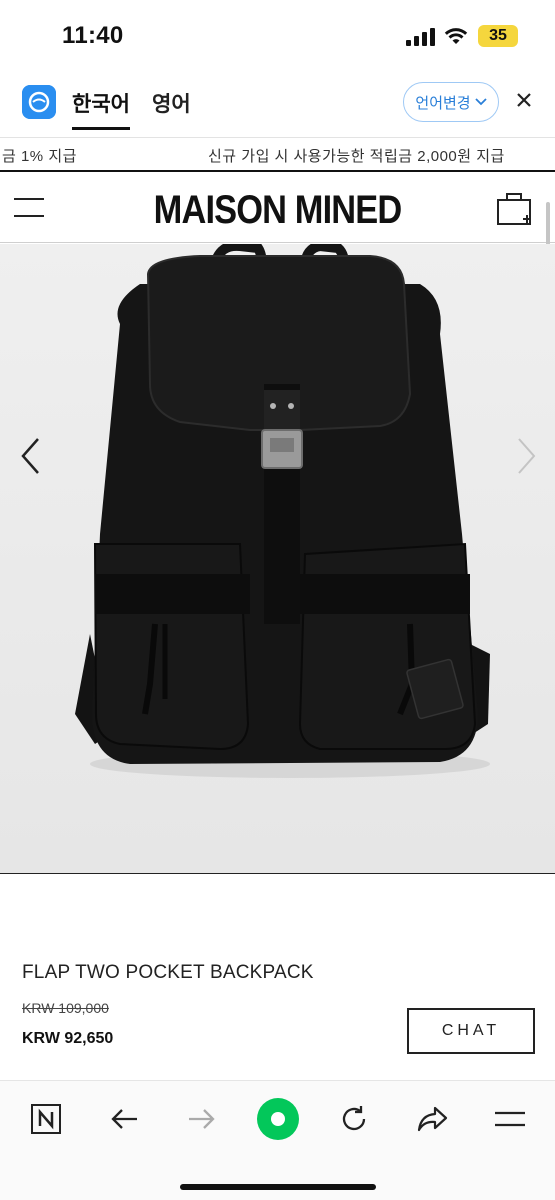  I want to click on wifi-icon, so click(456, 36).